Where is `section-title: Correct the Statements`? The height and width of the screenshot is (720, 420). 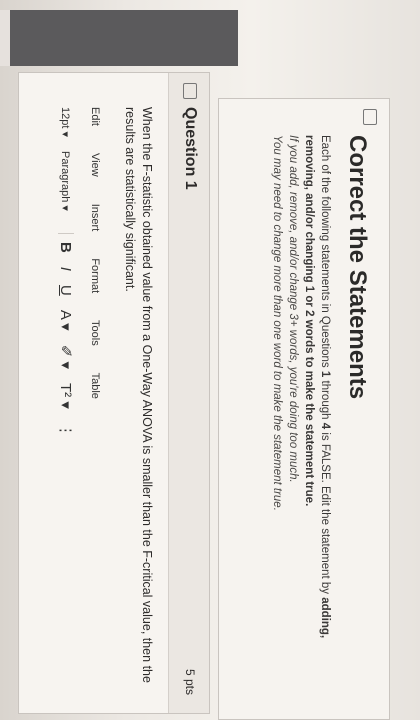
section-title: Correct the Statements is located at coordinates (357, 267).